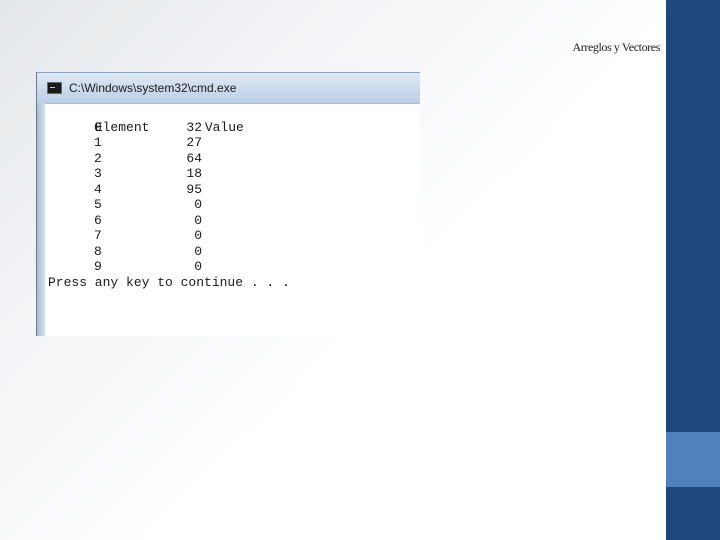 The image size is (720, 540). Describe the element at coordinates (98, 142) in the screenshot. I see `element-index: 1` at that location.